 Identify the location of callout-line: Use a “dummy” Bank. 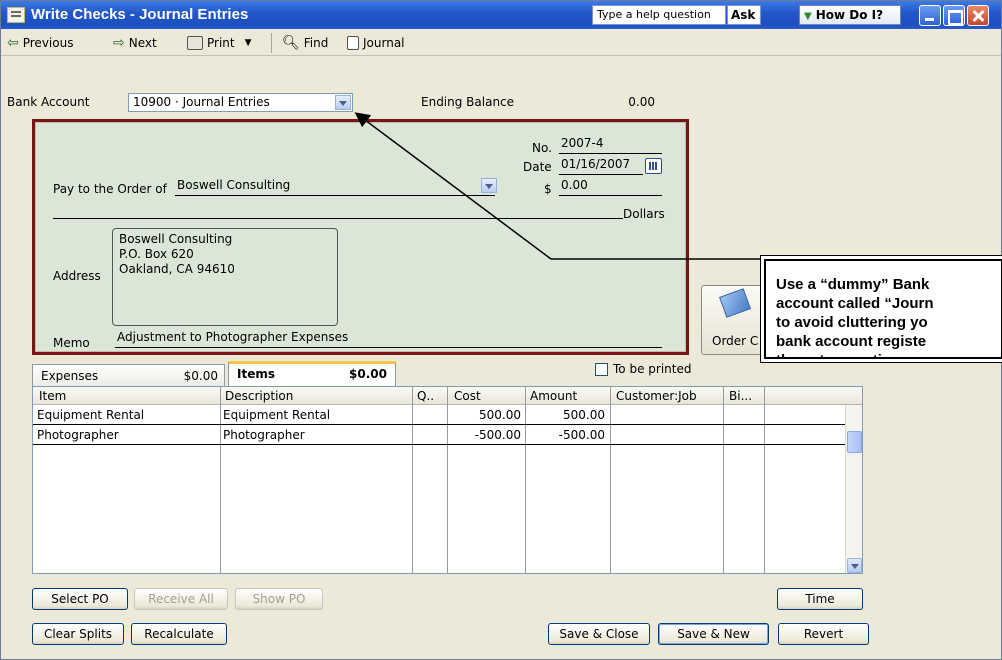
(853, 284).